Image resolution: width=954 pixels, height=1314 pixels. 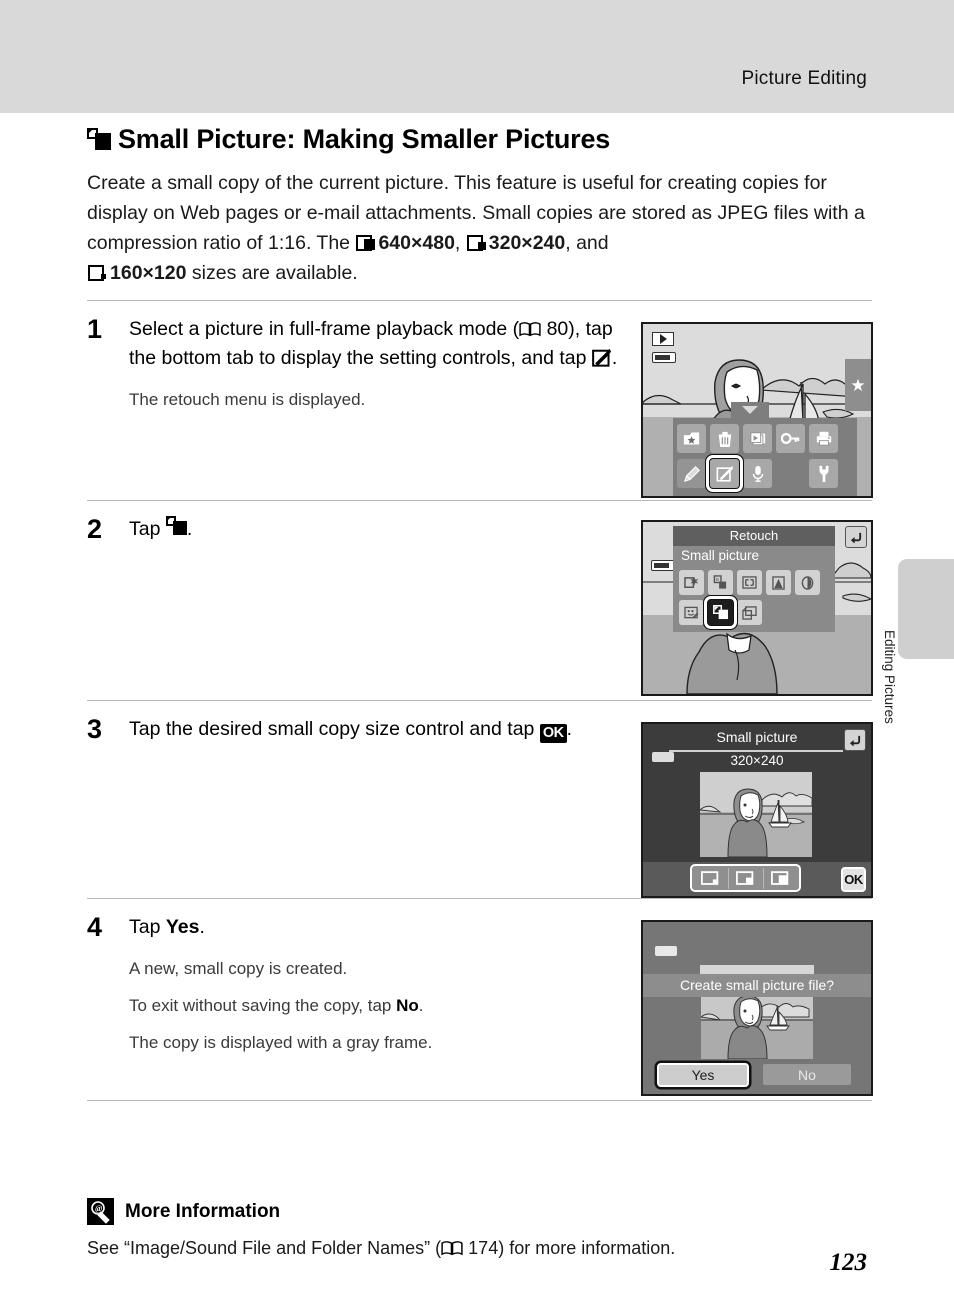 What do you see at coordinates (807, 1074) in the screenshot?
I see `no-button: No` at bounding box center [807, 1074].